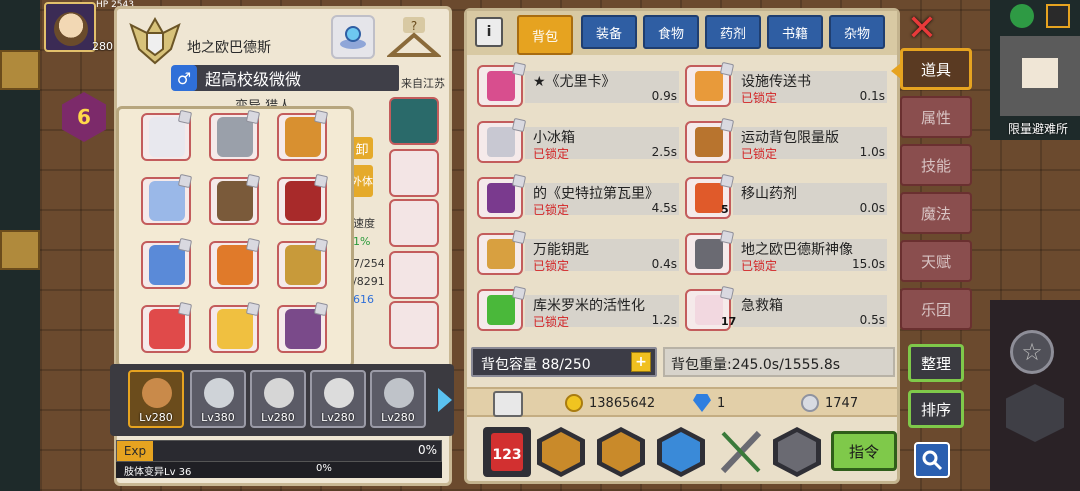  Describe the element at coordinates (790, 138) in the screenshot. I see `item-name: 运动背包限量版` at that location.